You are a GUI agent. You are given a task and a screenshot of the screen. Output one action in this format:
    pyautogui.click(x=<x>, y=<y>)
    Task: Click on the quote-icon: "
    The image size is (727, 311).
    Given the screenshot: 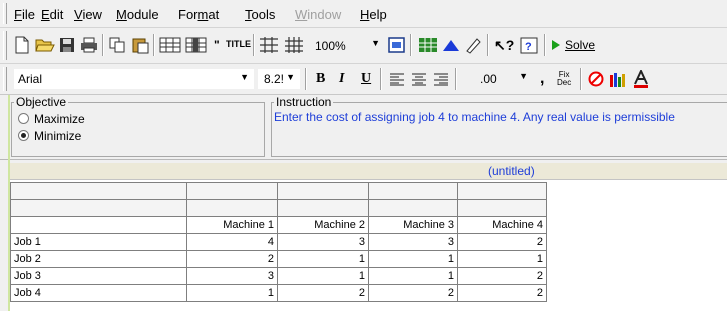 What is the action you would take?
    pyautogui.click(x=217, y=45)
    